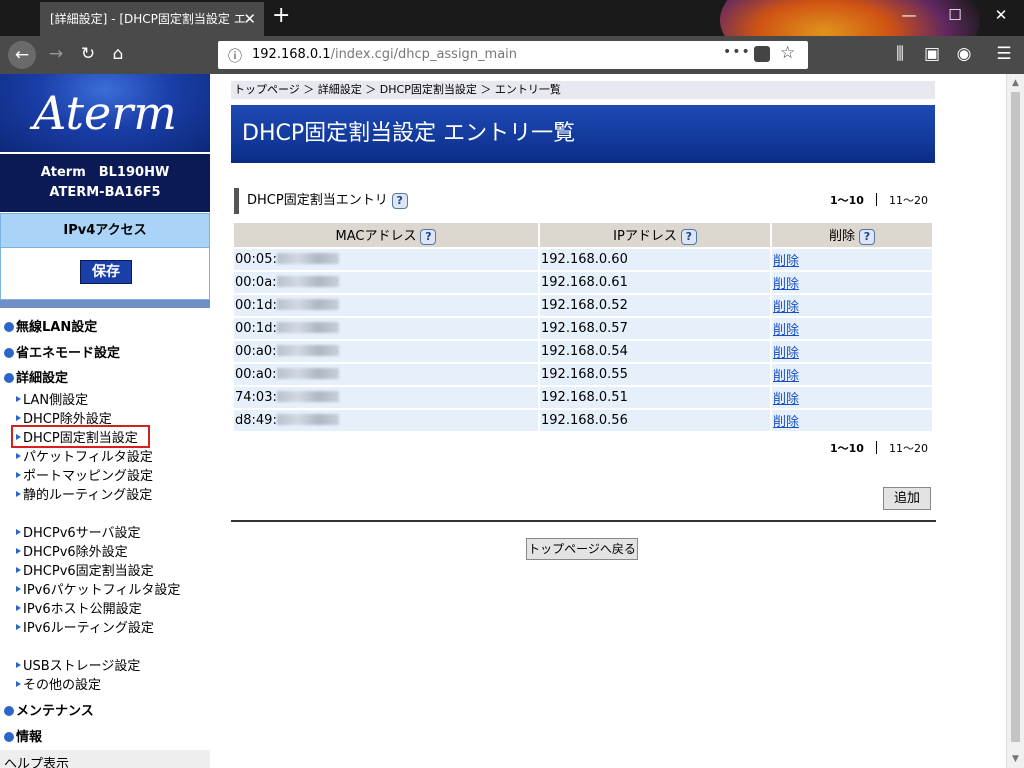  I want to click on model-name: Aterm BL190HW, so click(105, 172).